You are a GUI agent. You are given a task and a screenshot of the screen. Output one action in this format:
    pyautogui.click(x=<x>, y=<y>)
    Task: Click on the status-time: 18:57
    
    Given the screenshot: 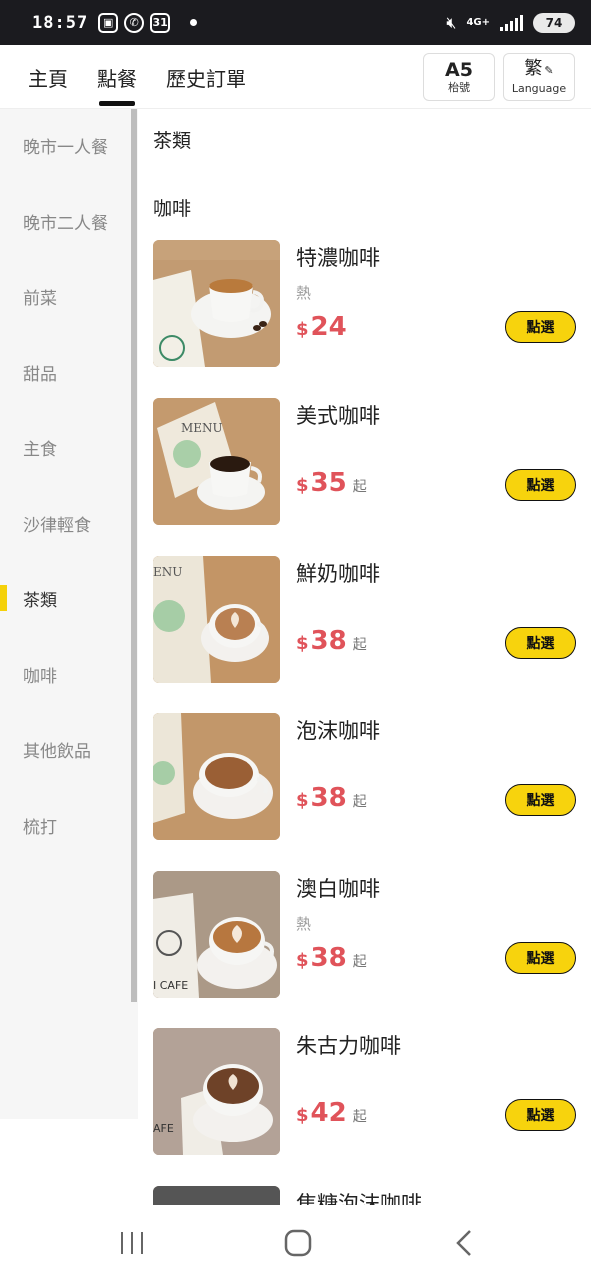 What is the action you would take?
    pyautogui.click(x=60, y=22)
    